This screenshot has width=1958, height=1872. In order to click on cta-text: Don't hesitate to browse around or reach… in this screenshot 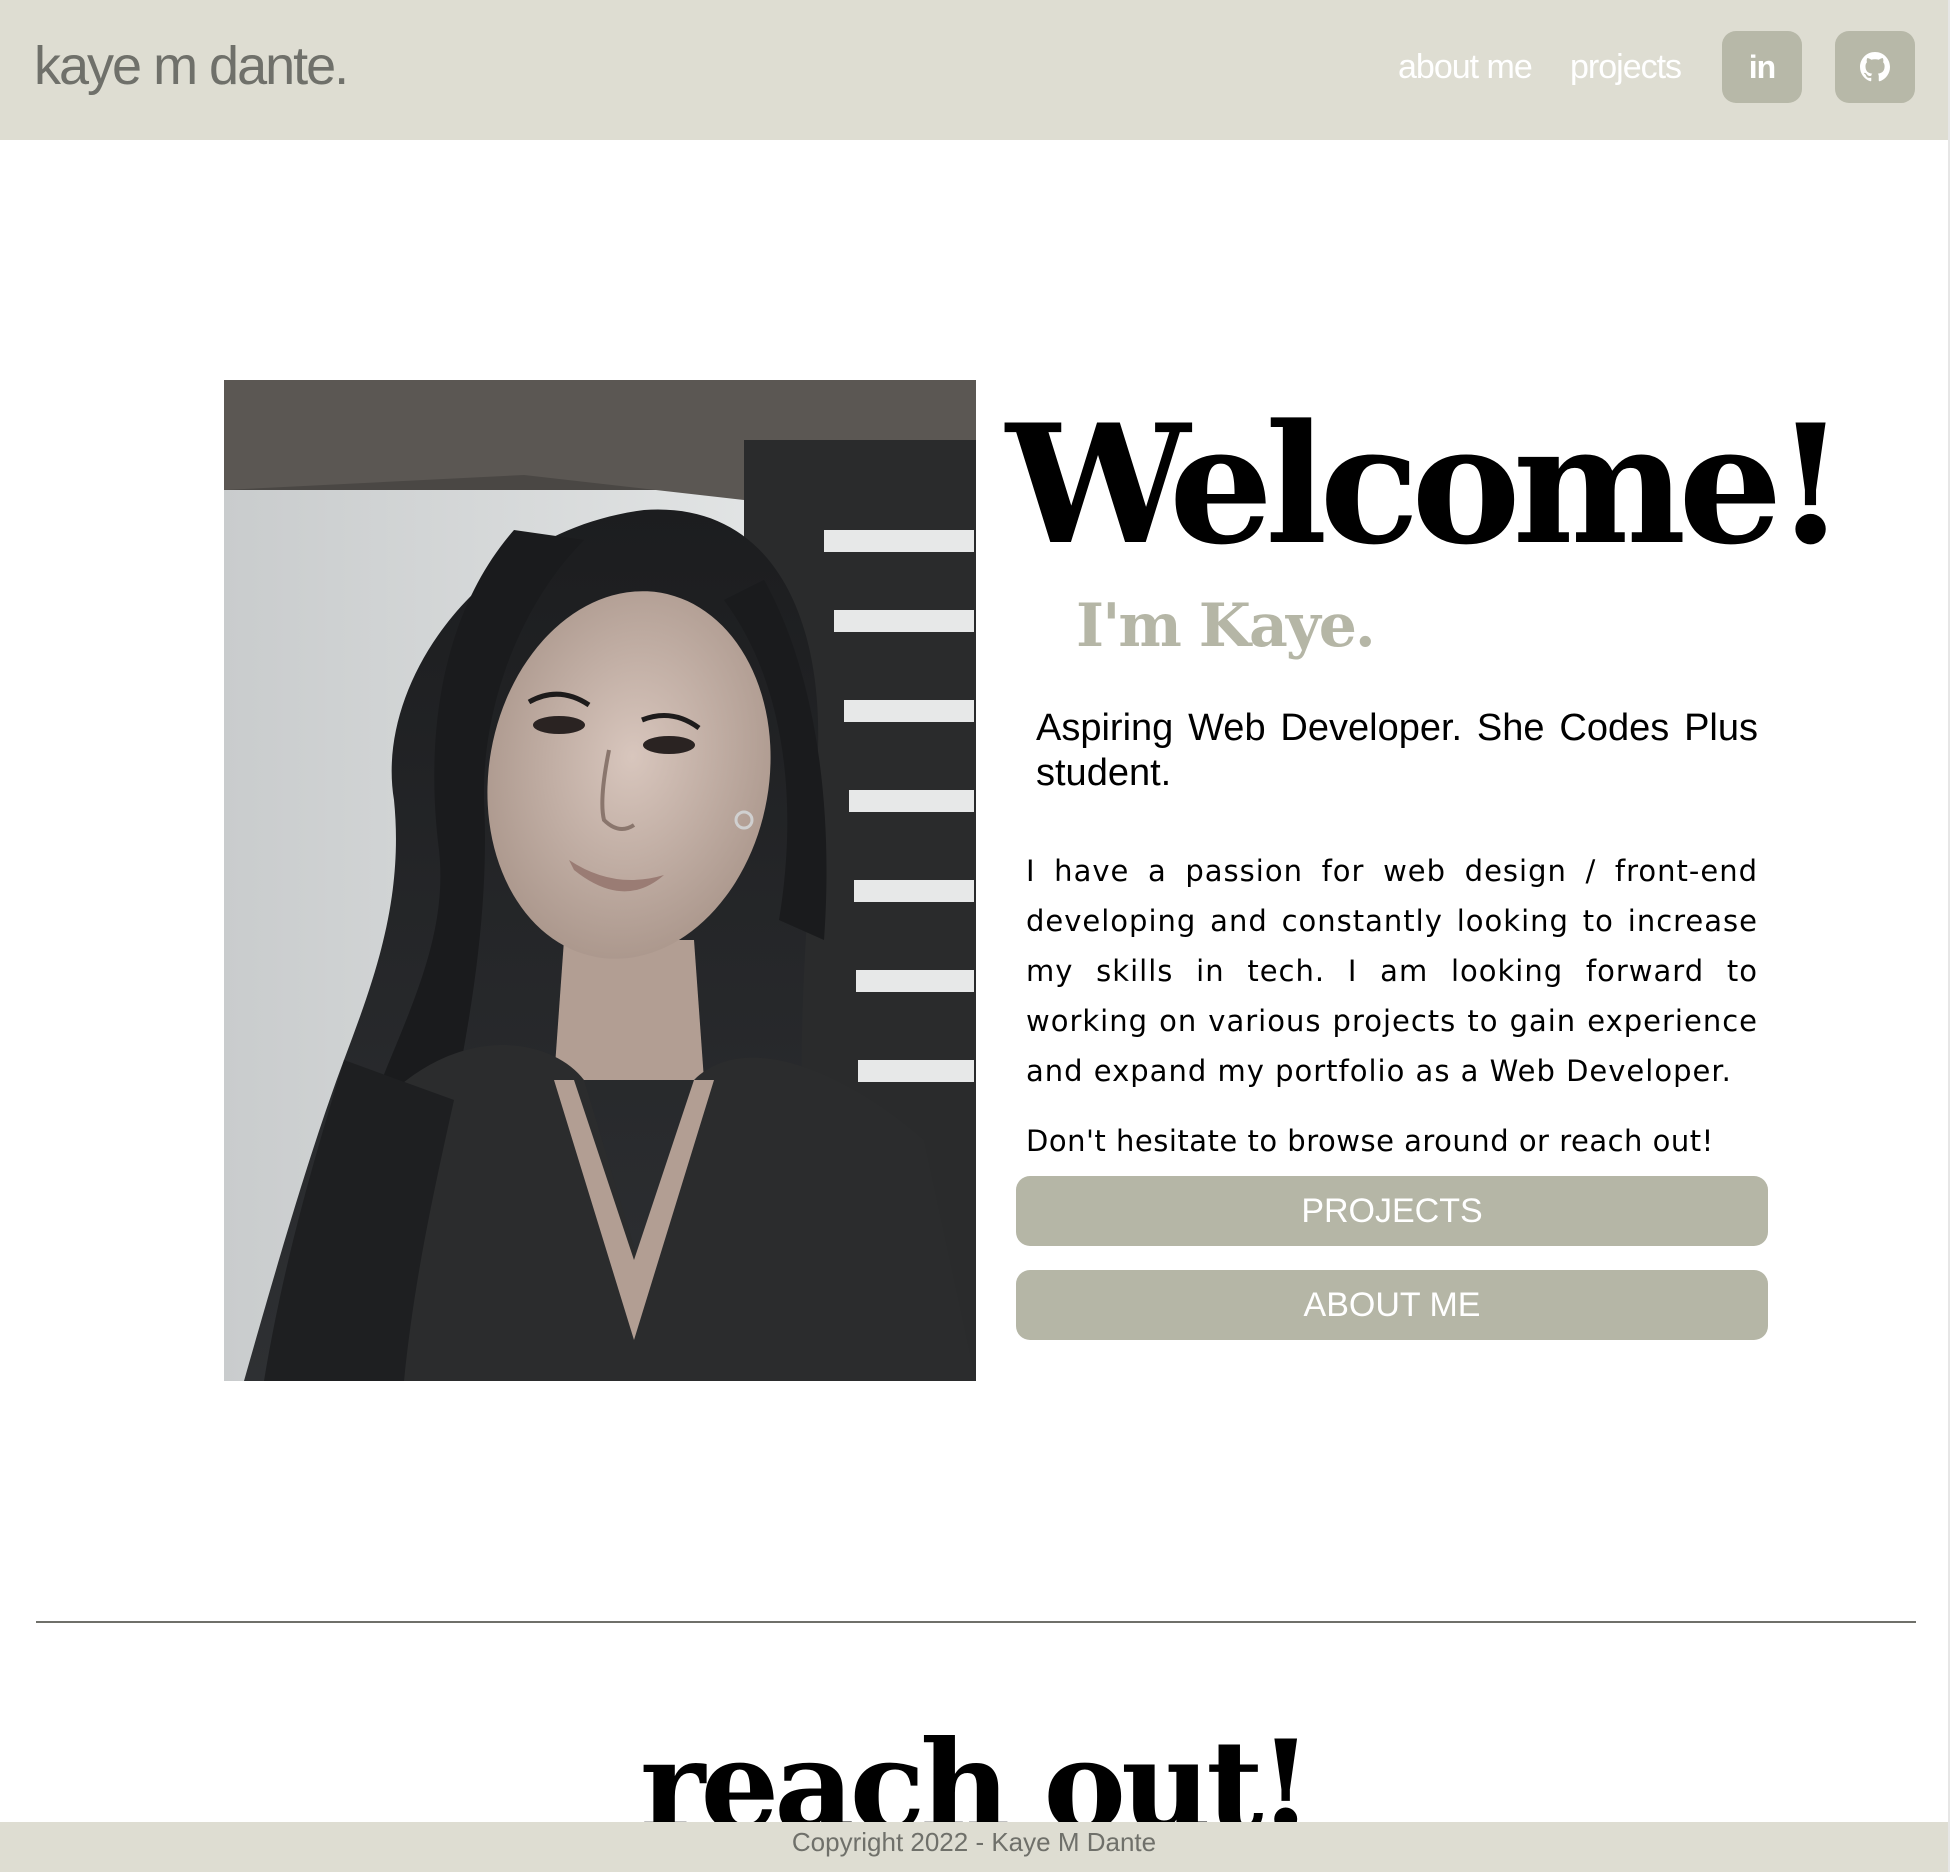, I will do `click(1370, 1141)`.